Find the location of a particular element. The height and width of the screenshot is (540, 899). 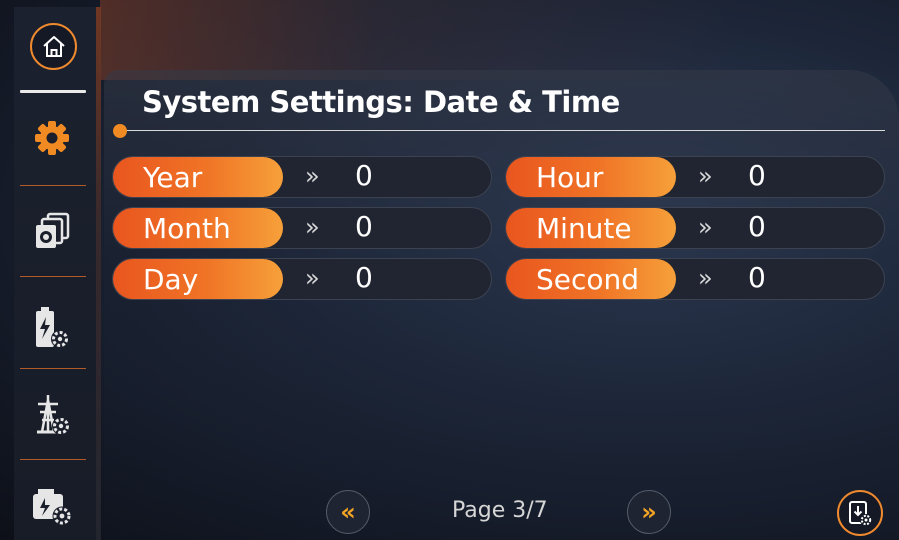

field-label: Month is located at coordinates (187, 228).